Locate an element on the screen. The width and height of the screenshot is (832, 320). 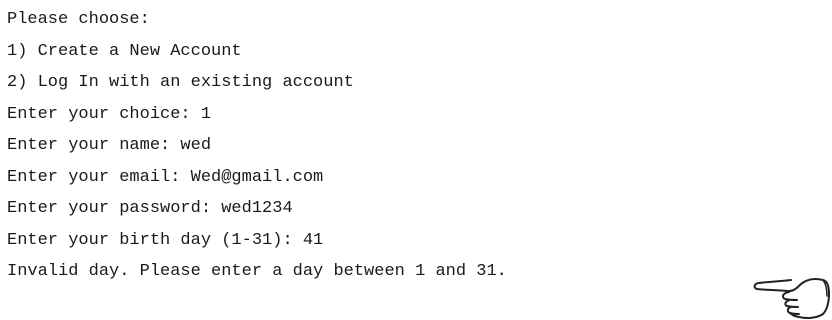
menu-prompt-line: Please choose: is located at coordinates (78, 19).